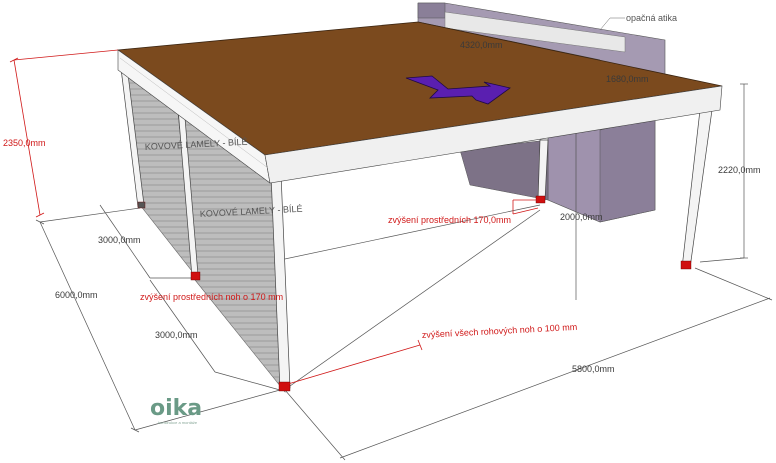  Describe the element at coordinates (612, 24) in the screenshot. I see `leader-lines` at that location.